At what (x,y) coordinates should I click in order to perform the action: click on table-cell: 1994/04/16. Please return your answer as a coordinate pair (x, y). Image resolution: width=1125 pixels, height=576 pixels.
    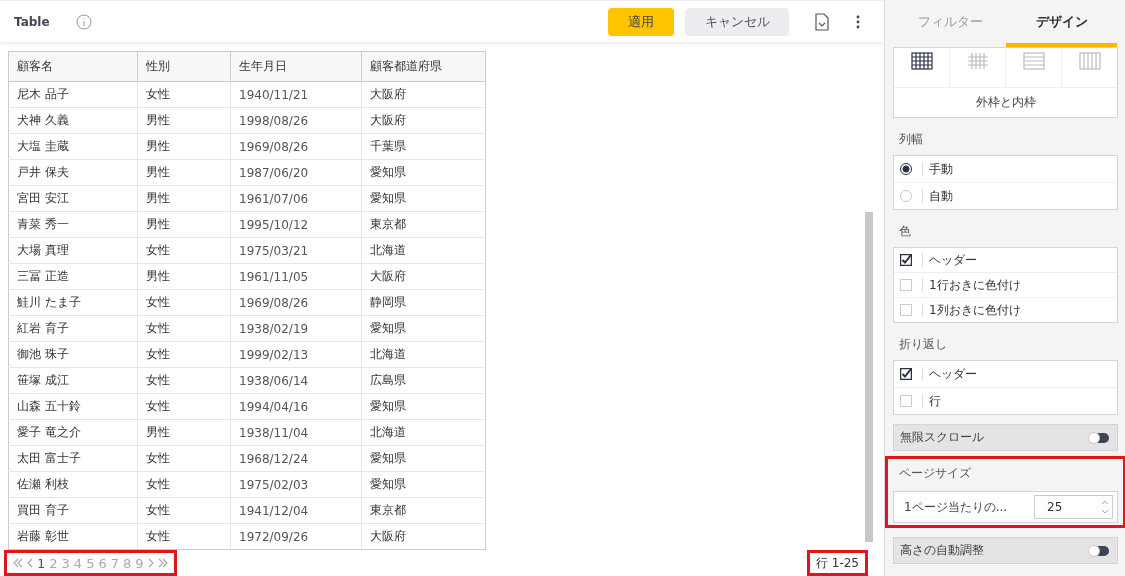
    Looking at the image, I should click on (296, 406).